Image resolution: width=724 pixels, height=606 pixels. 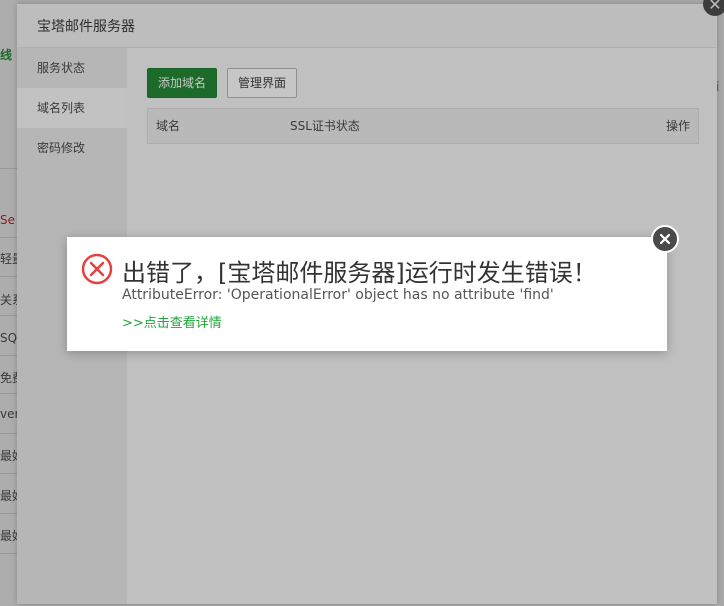 I want to click on error-details-link: >>点击查看详情, so click(x=172, y=321).